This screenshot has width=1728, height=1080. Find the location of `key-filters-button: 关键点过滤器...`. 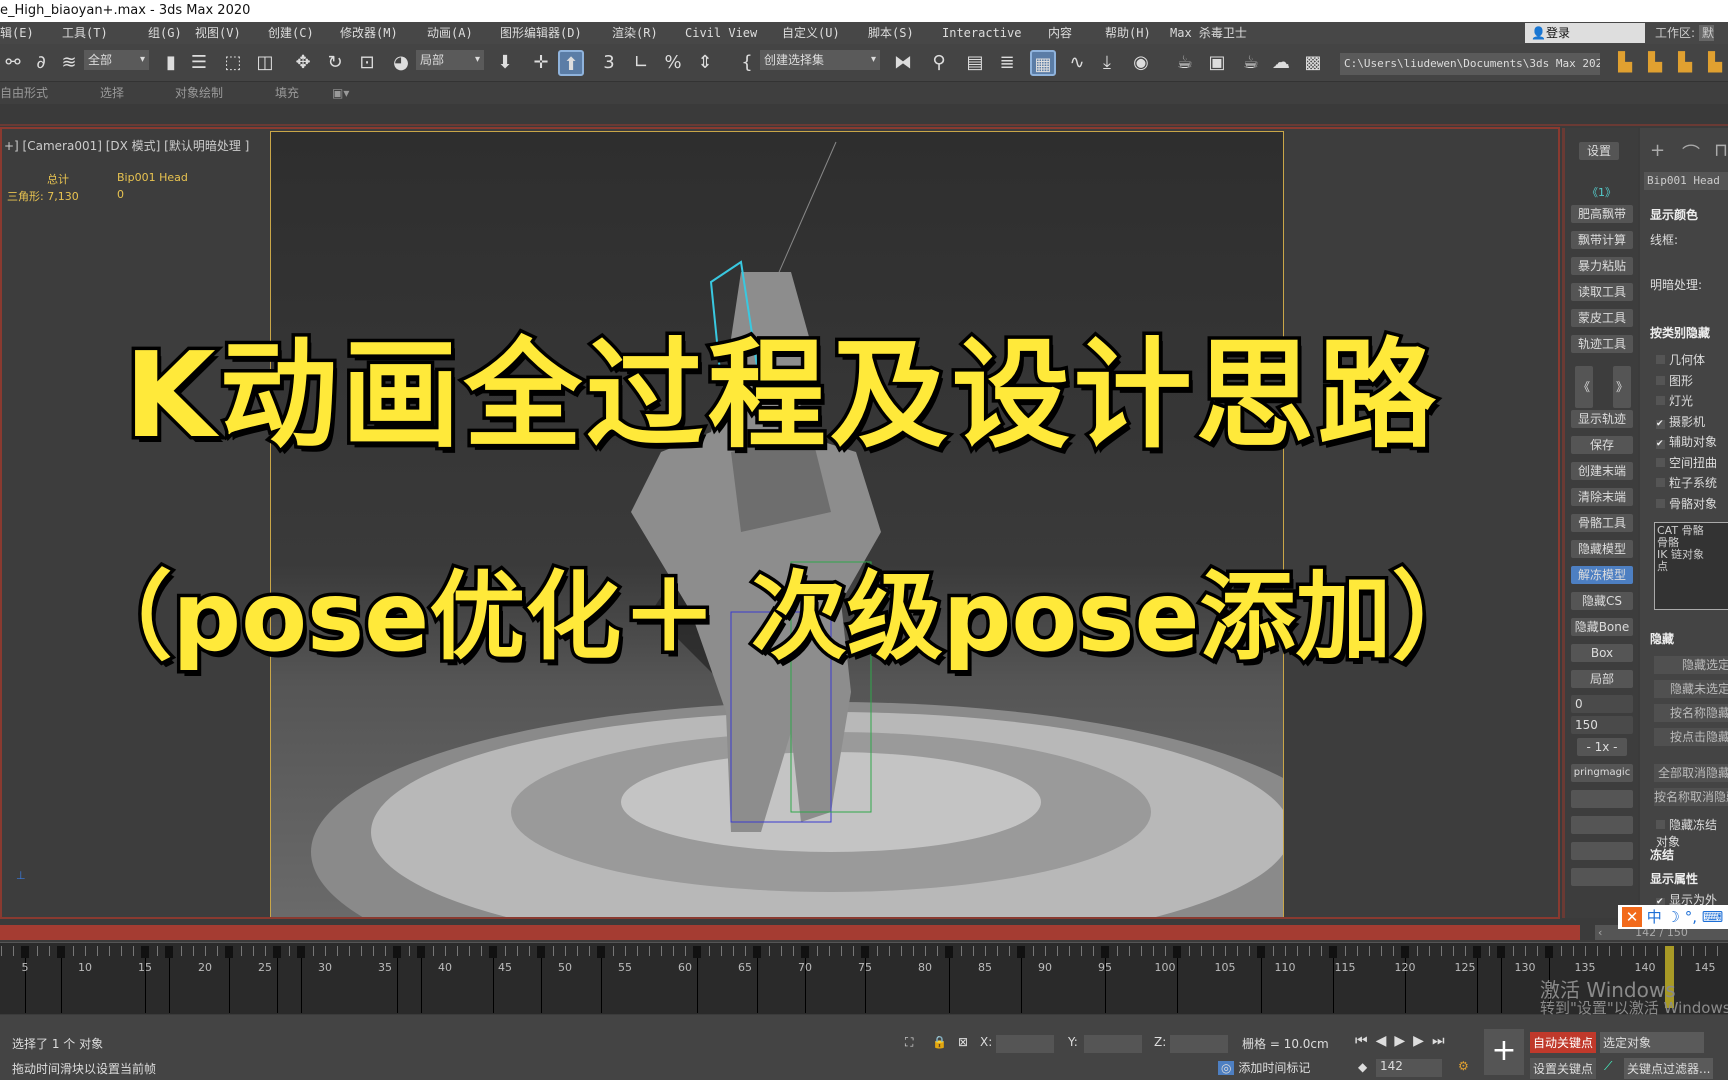

key-filters-button: 关键点过滤器... is located at coordinates (1669, 1068).